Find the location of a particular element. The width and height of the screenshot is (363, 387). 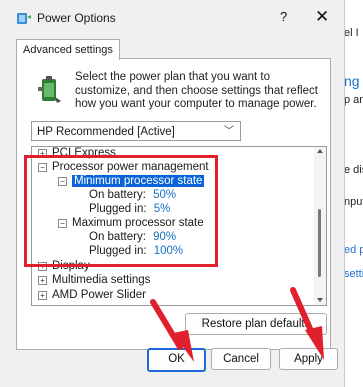

background-text: el I is located at coordinates (351, 33).